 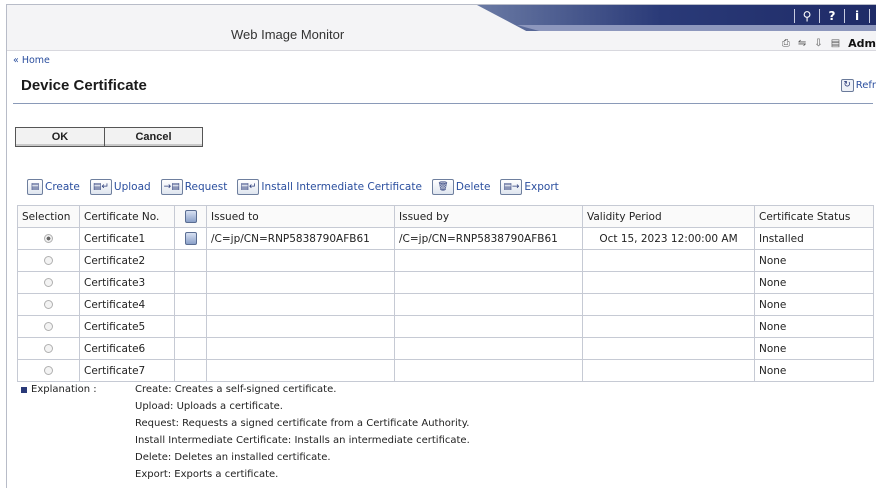 I want to click on table-row: Certificate7 None, so click(x=445, y=370).